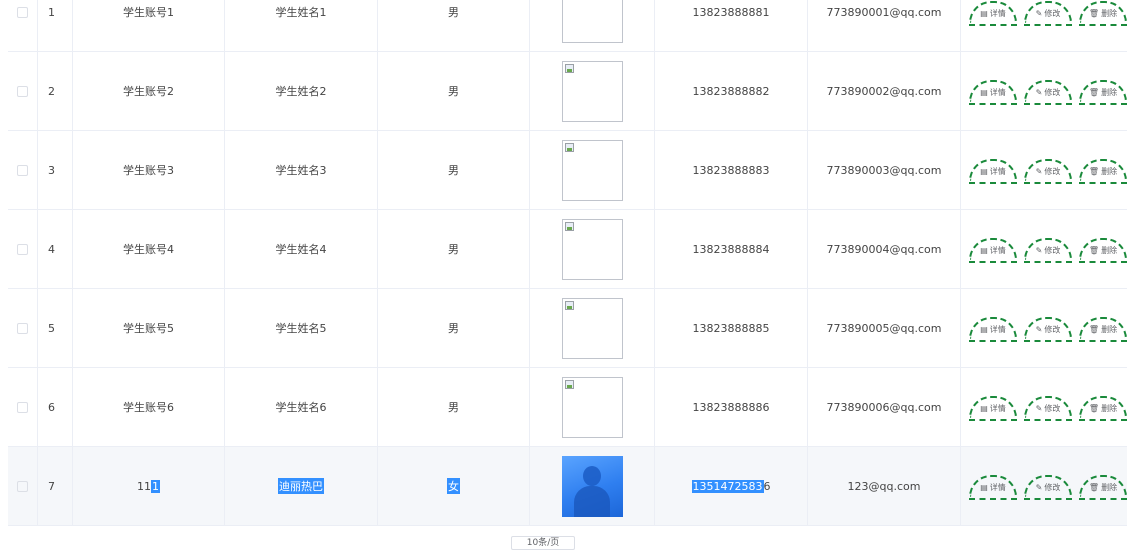 The width and height of the screenshot is (1127, 550). I want to click on selected-text: 1351472583, so click(727, 486).